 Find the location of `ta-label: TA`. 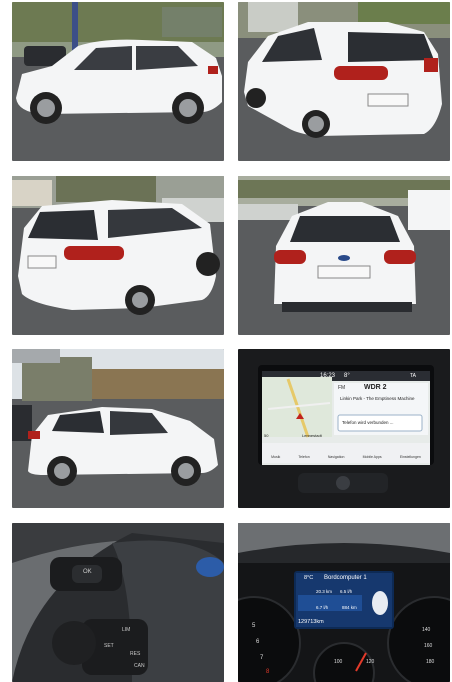

ta-label: TA is located at coordinates (413, 376).